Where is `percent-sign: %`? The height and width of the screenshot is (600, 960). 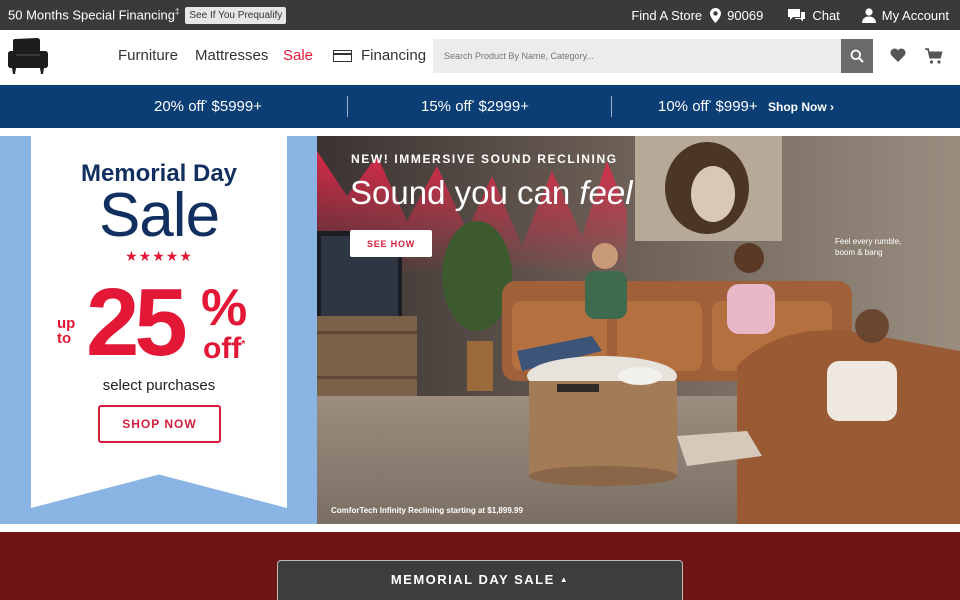
percent-sign: % is located at coordinates (224, 308).